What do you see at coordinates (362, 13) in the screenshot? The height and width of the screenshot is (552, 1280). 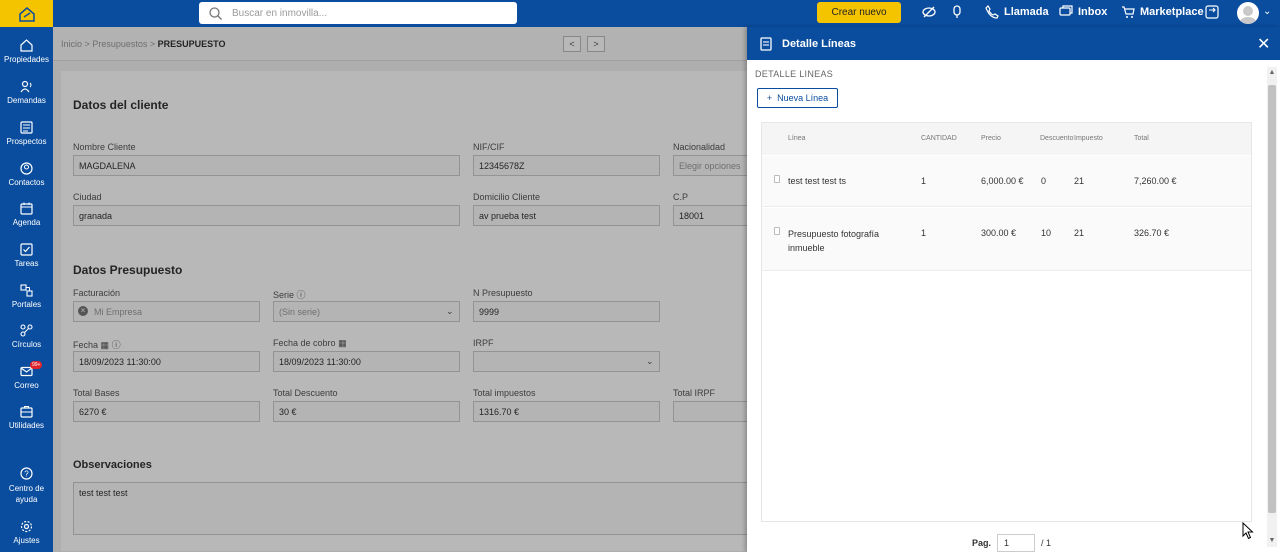 I see `search-input` at bounding box center [362, 13].